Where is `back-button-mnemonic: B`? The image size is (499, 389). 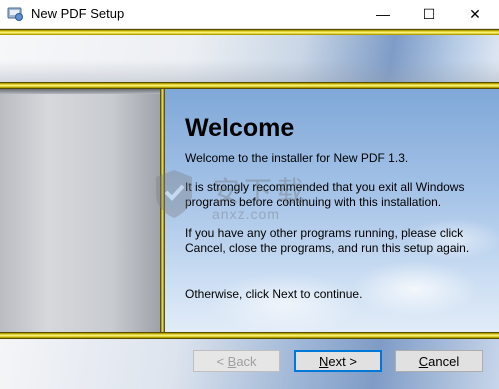 back-button-mnemonic: B is located at coordinates (232, 361).